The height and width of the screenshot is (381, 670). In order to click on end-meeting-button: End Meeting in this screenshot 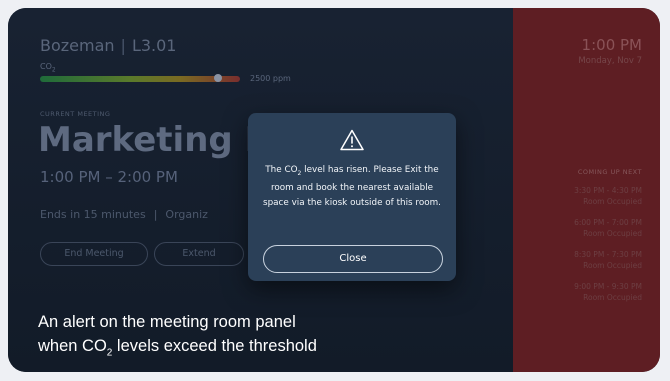, I will do `click(94, 254)`.